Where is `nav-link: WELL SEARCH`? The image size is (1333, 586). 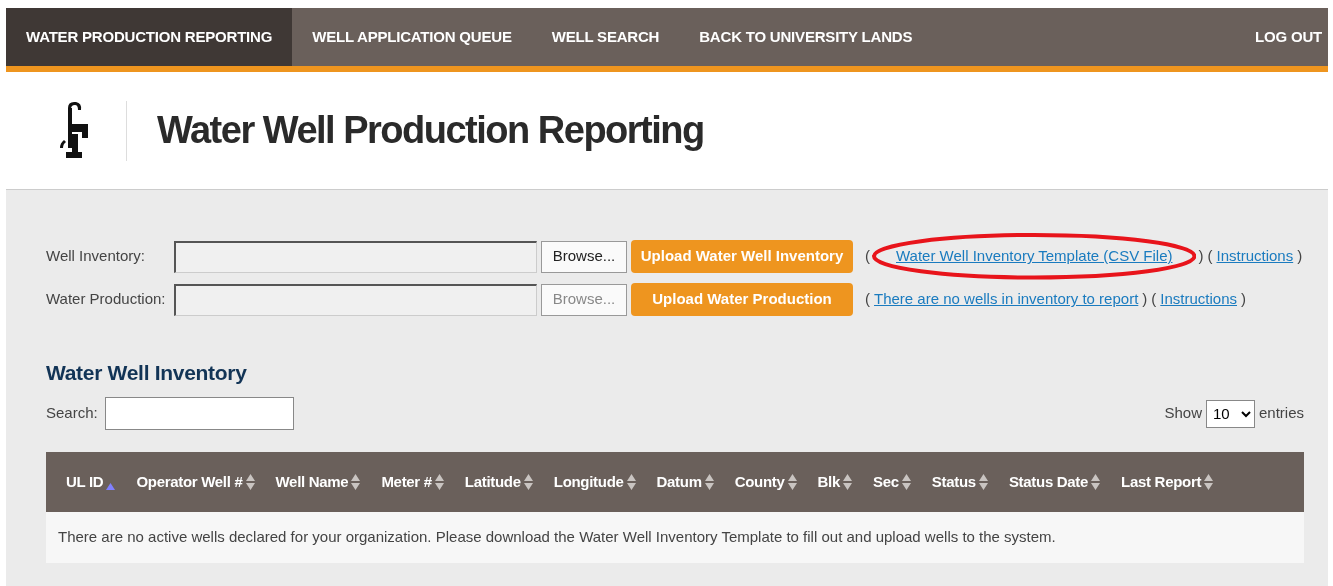 nav-link: WELL SEARCH is located at coordinates (605, 37).